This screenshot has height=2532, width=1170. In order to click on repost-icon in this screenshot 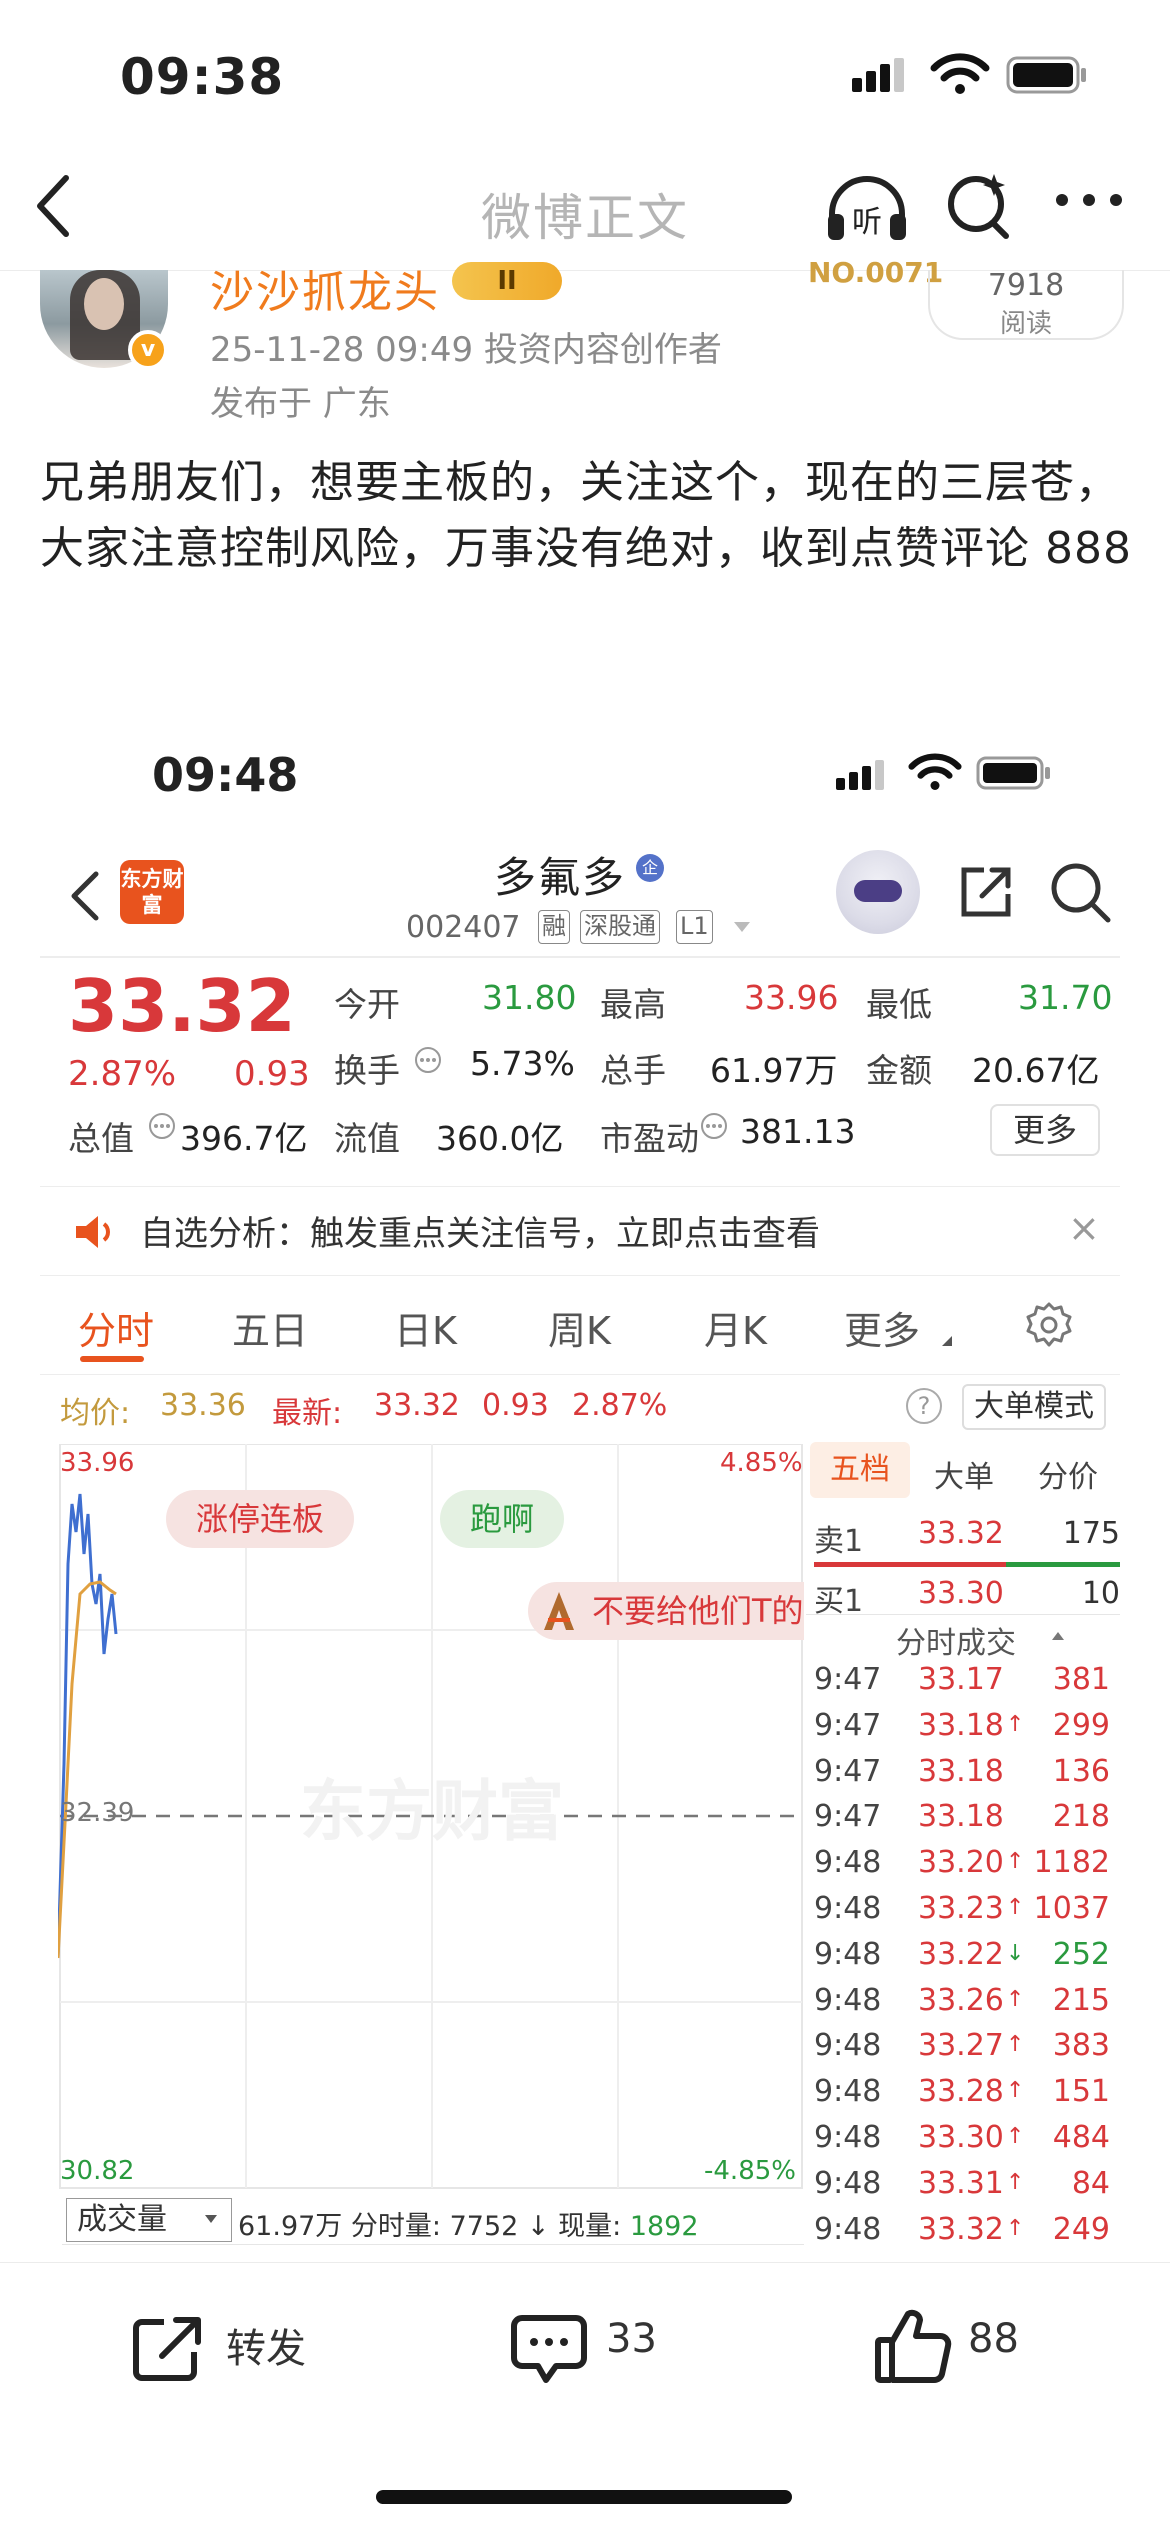, I will do `click(168, 2348)`.